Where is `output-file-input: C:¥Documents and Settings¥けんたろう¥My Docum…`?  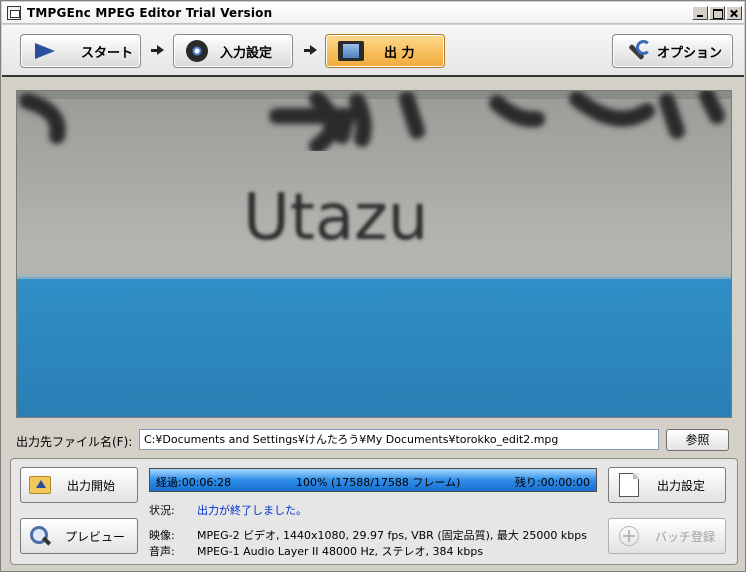
output-file-input: C:¥Documents and Settings¥けんたろう¥My Docum… is located at coordinates (399, 439).